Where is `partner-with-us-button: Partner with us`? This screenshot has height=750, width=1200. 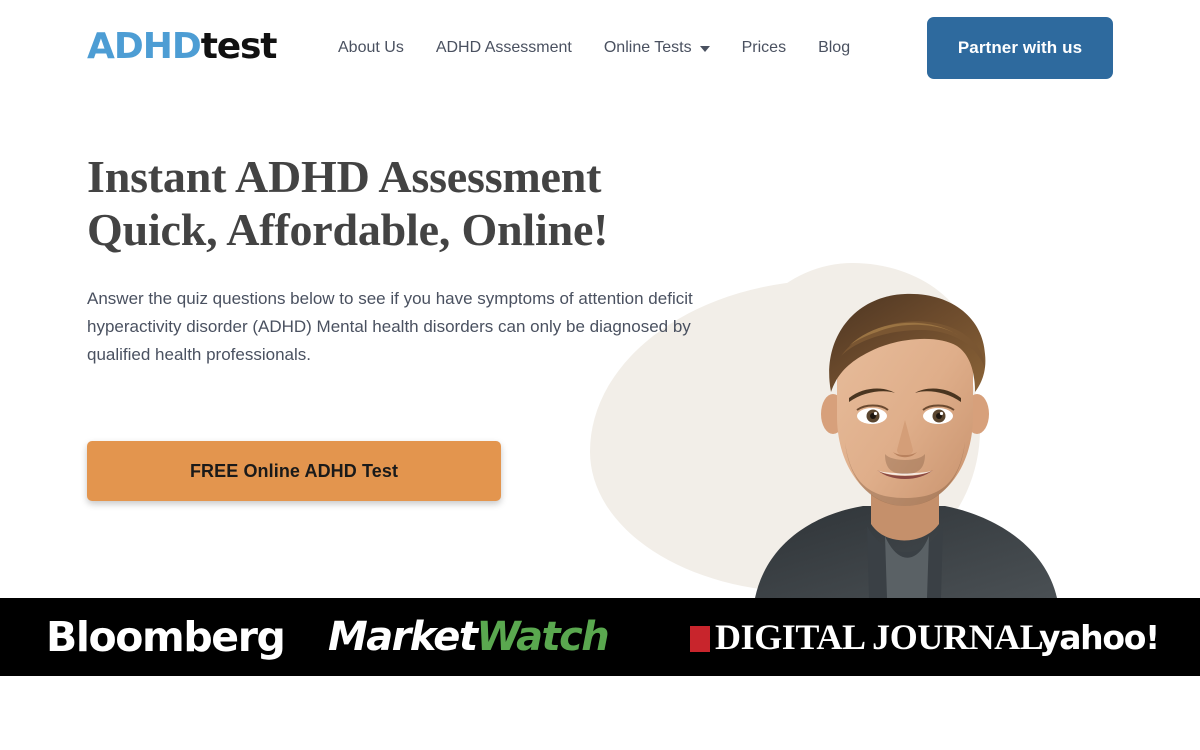 partner-with-us-button: Partner with us is located at coordinates (1020, 48).